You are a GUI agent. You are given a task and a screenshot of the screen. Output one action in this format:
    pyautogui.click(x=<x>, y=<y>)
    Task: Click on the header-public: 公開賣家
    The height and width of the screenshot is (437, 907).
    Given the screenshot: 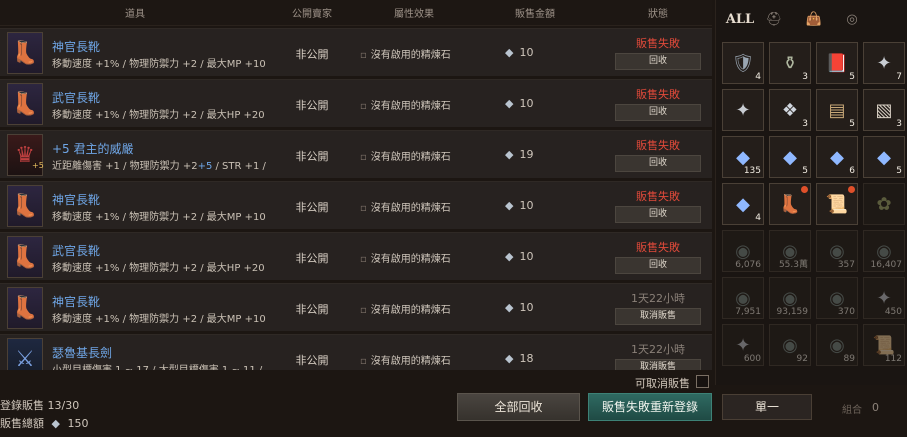 What is the action you would take?
    pyautogui.click(x=312, y=14)
    